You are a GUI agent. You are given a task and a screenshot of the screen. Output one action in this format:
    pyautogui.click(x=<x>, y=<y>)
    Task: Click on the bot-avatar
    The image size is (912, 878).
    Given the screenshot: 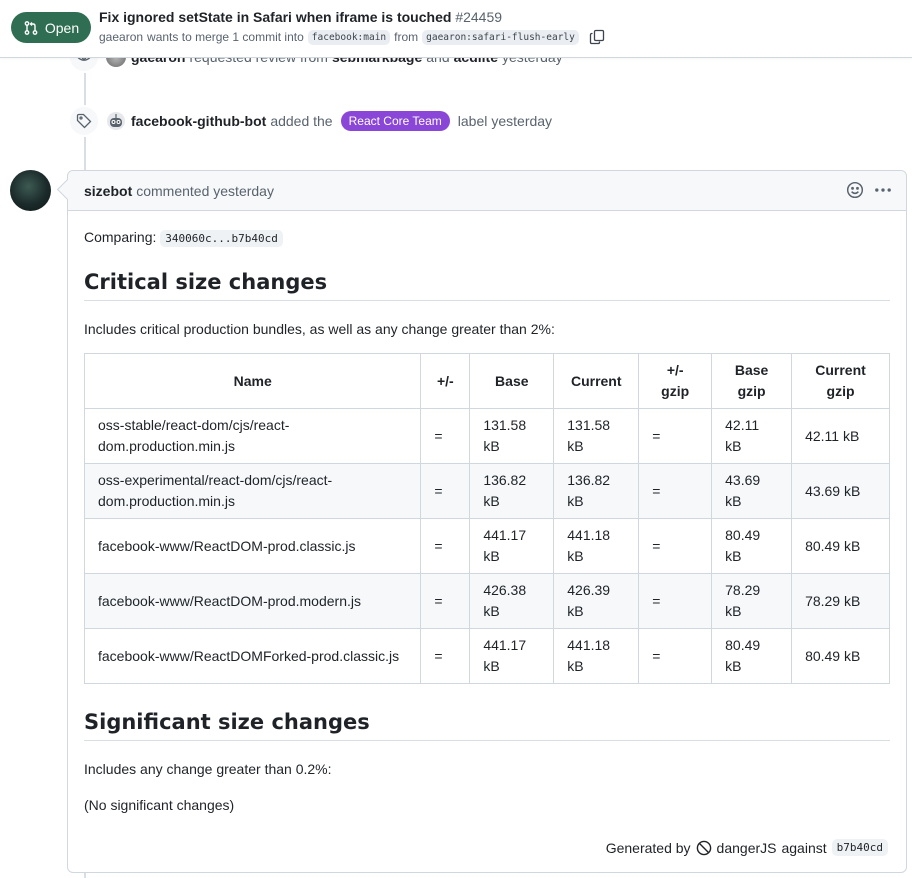 What is the action you would take?
    pyautogui.click(x=116, y=121)
    